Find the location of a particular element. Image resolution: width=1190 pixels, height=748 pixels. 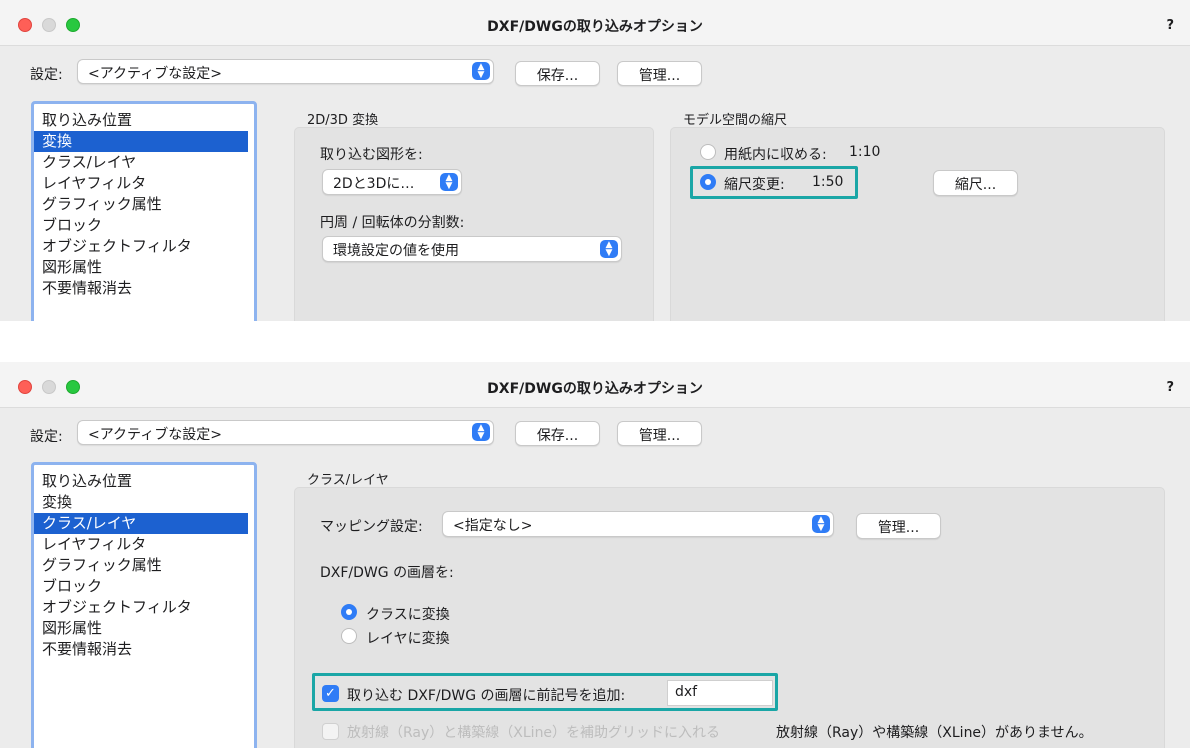

segments-popup: 環境設定の値を使用 ▲ ▼ is located at coordinates (472, 249).